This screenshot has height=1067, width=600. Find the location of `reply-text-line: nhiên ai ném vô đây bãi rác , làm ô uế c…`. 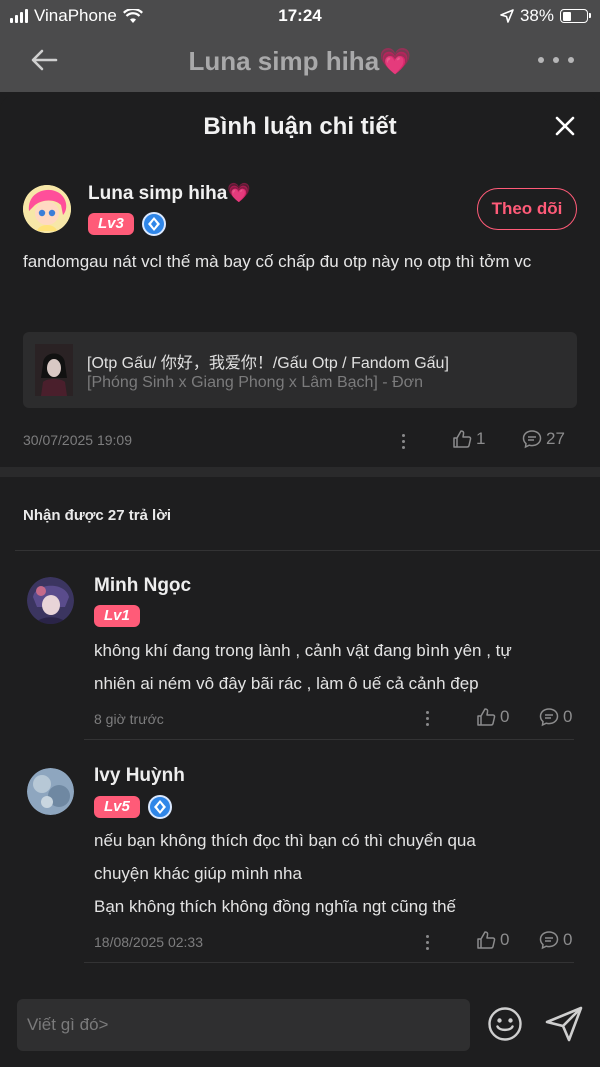

reply-text-line: nhiên ai ném vô đây bãi rác , làm ô uế c… is located at coordinates (286, 683).